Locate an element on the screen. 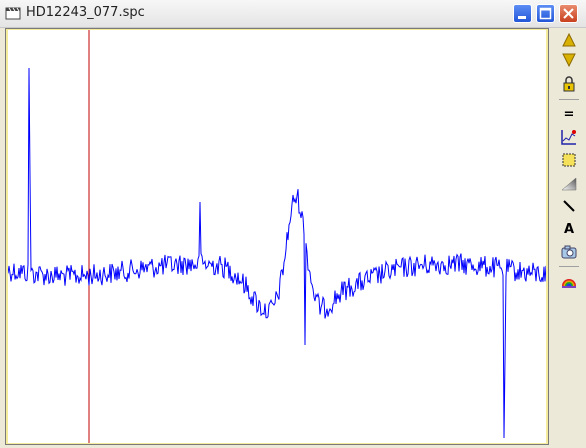 The width and height of the screenshot is (586, 448). close-button is located at coordinates (568, 13).